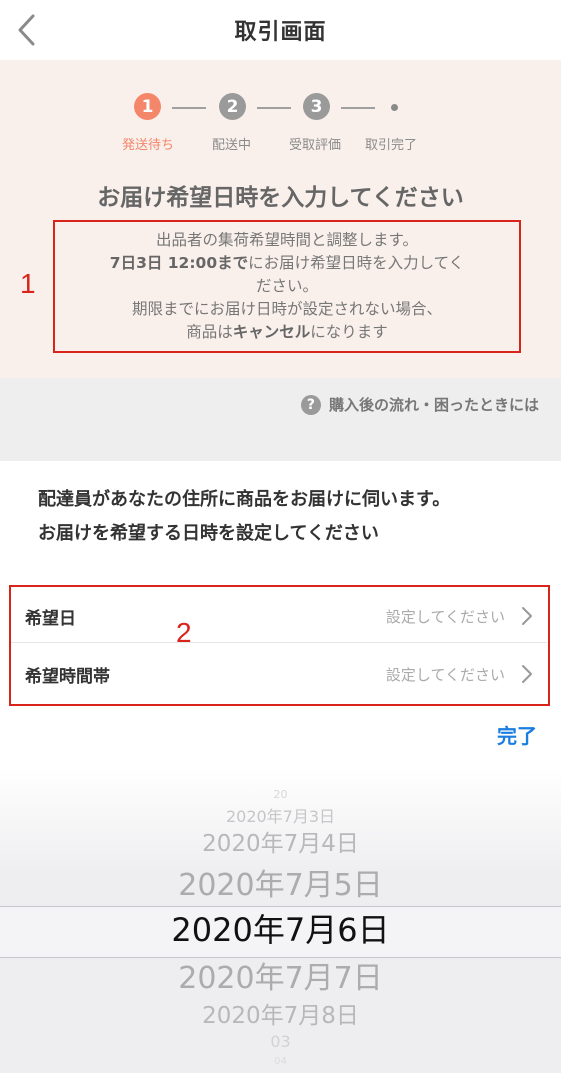 The width and height of the screenshot is (561, 1073). Describe the element at coordinates (280, 975) in the screenshot. I see `picker-item: 2020年7月7日` at that location.